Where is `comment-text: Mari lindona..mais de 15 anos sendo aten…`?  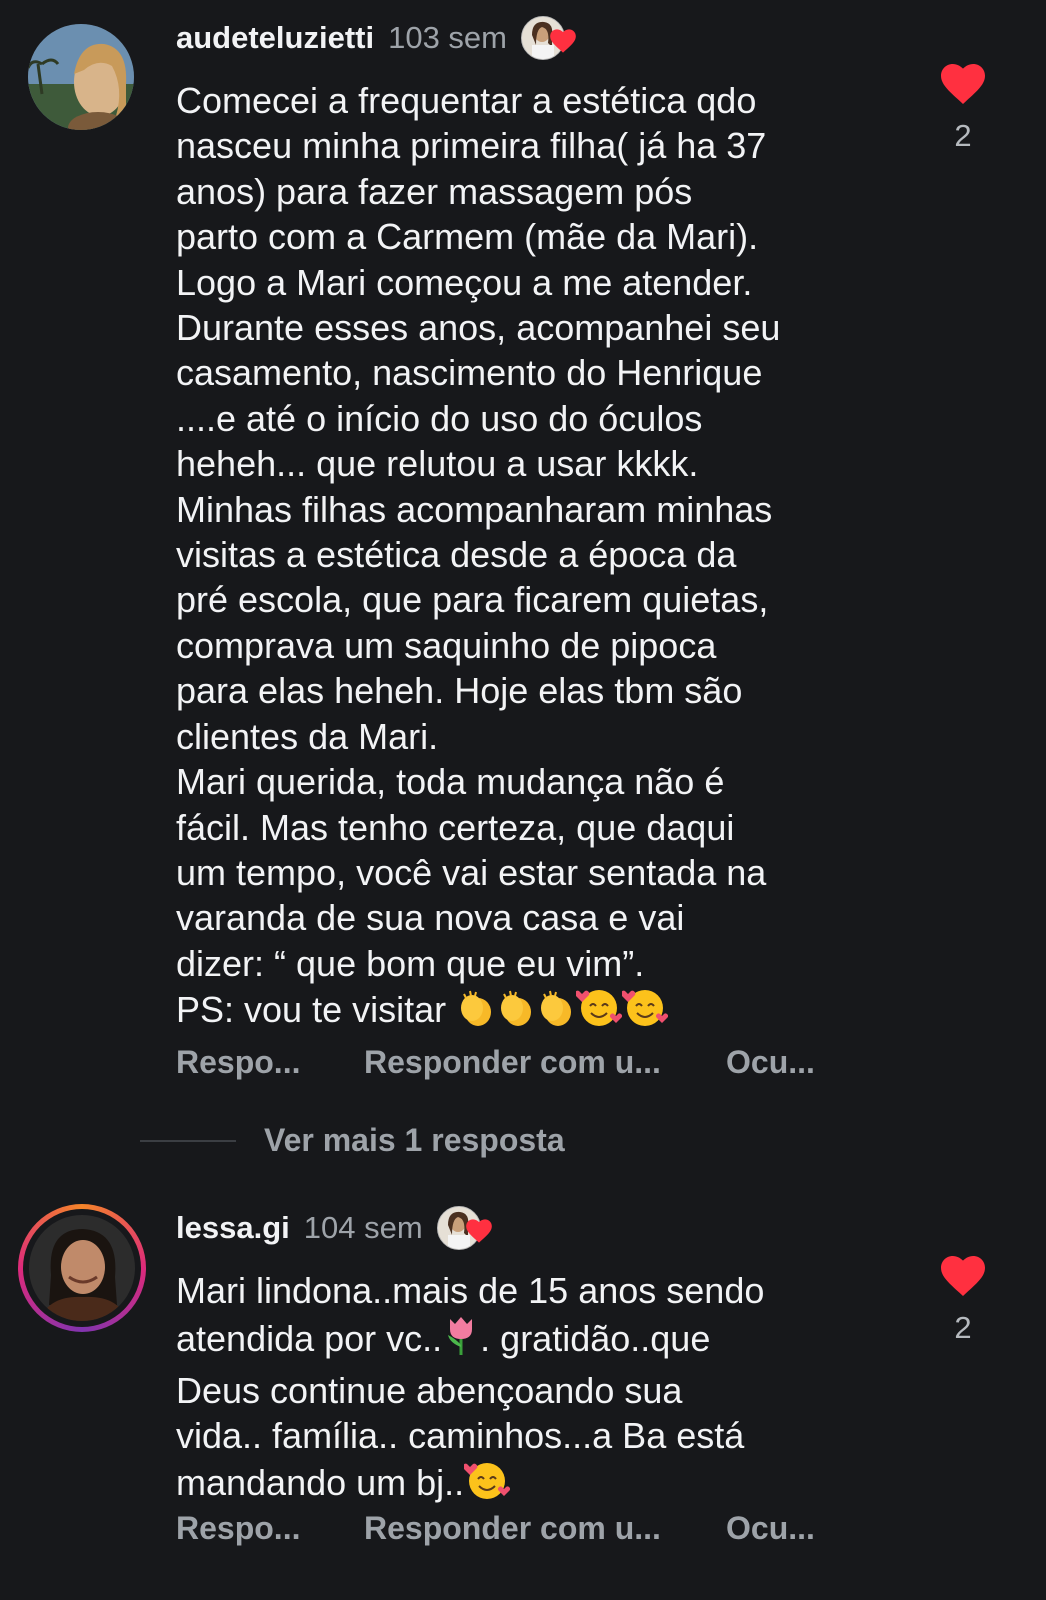 comment-text: Mari lindona..mais de 15 anos sendo aten… is located at coordinates (536, 1389).